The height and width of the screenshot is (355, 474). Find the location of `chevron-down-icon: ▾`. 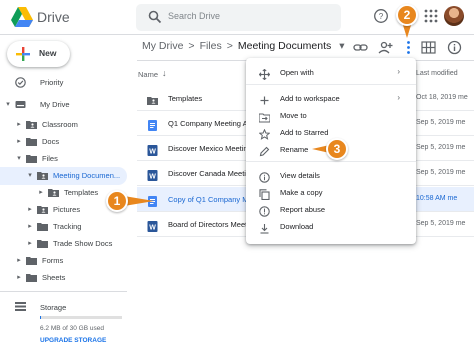

chevron-down-icon: ▾ is located at coordinates (341, 46).